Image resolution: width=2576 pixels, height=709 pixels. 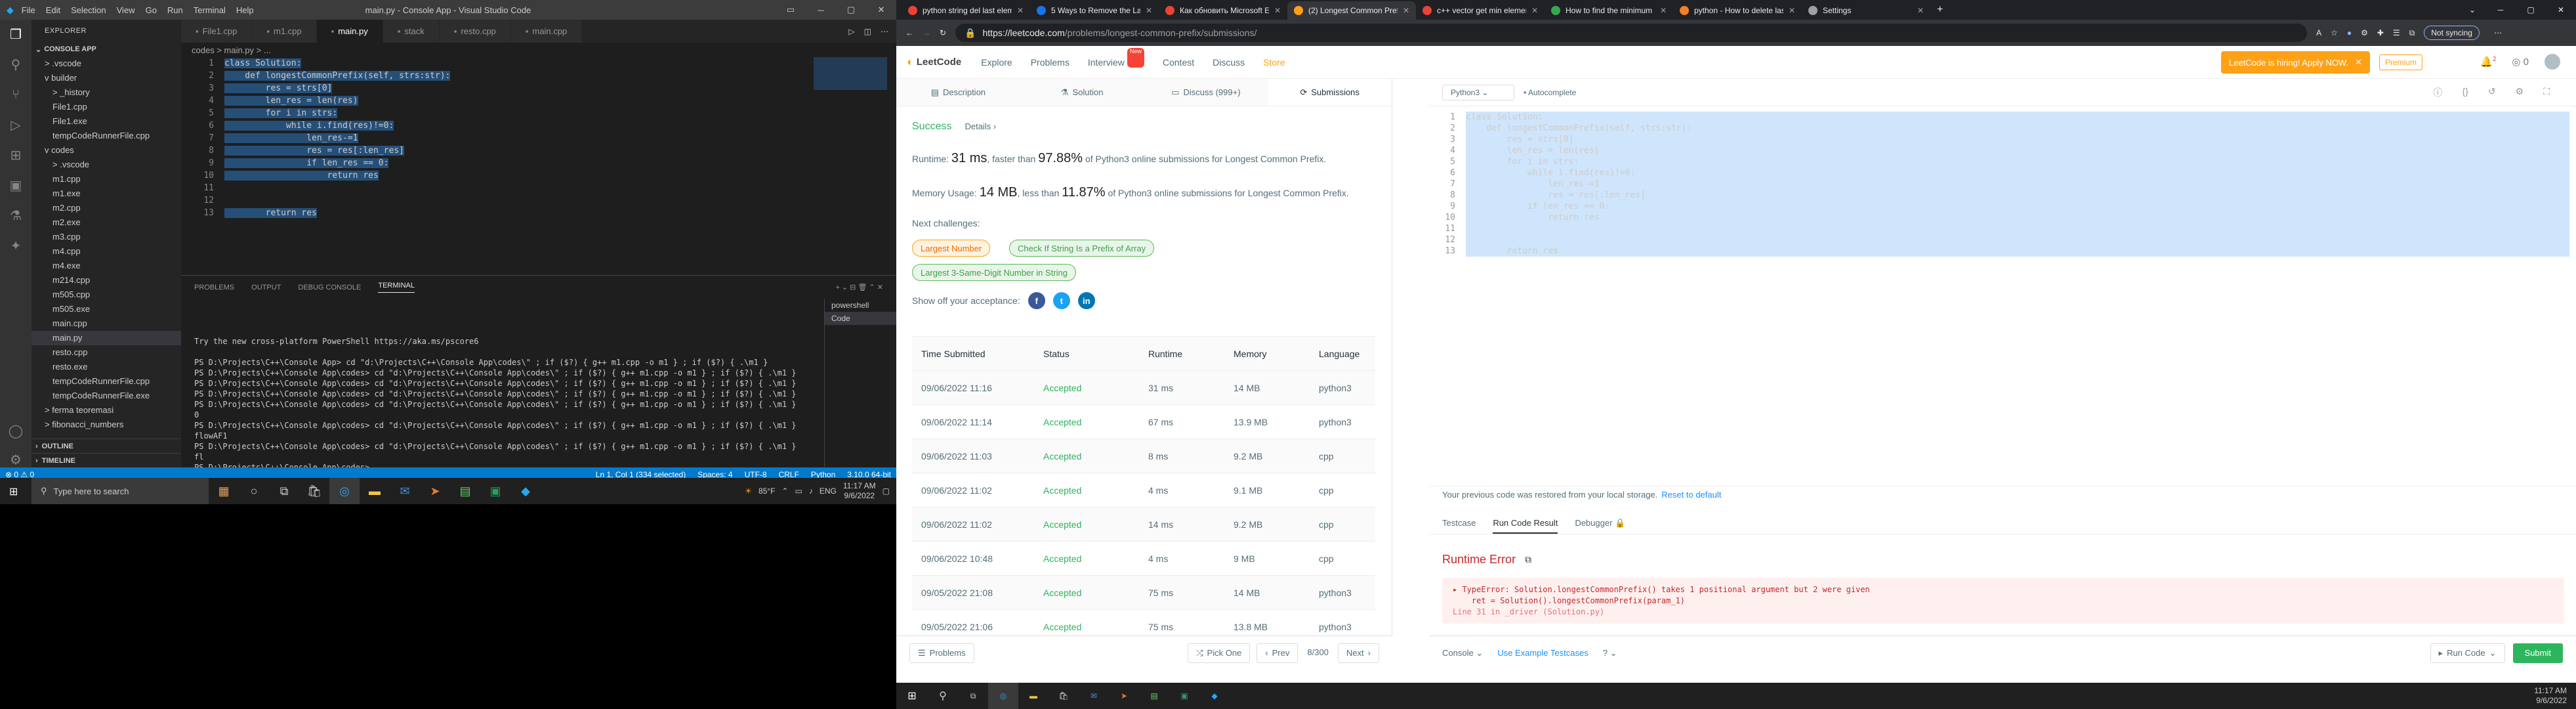 I want to click on table-row: 09/06/2022 11:03 Accepted 8 ms 9.2 MB cpp, so click(x=1144, y=456).